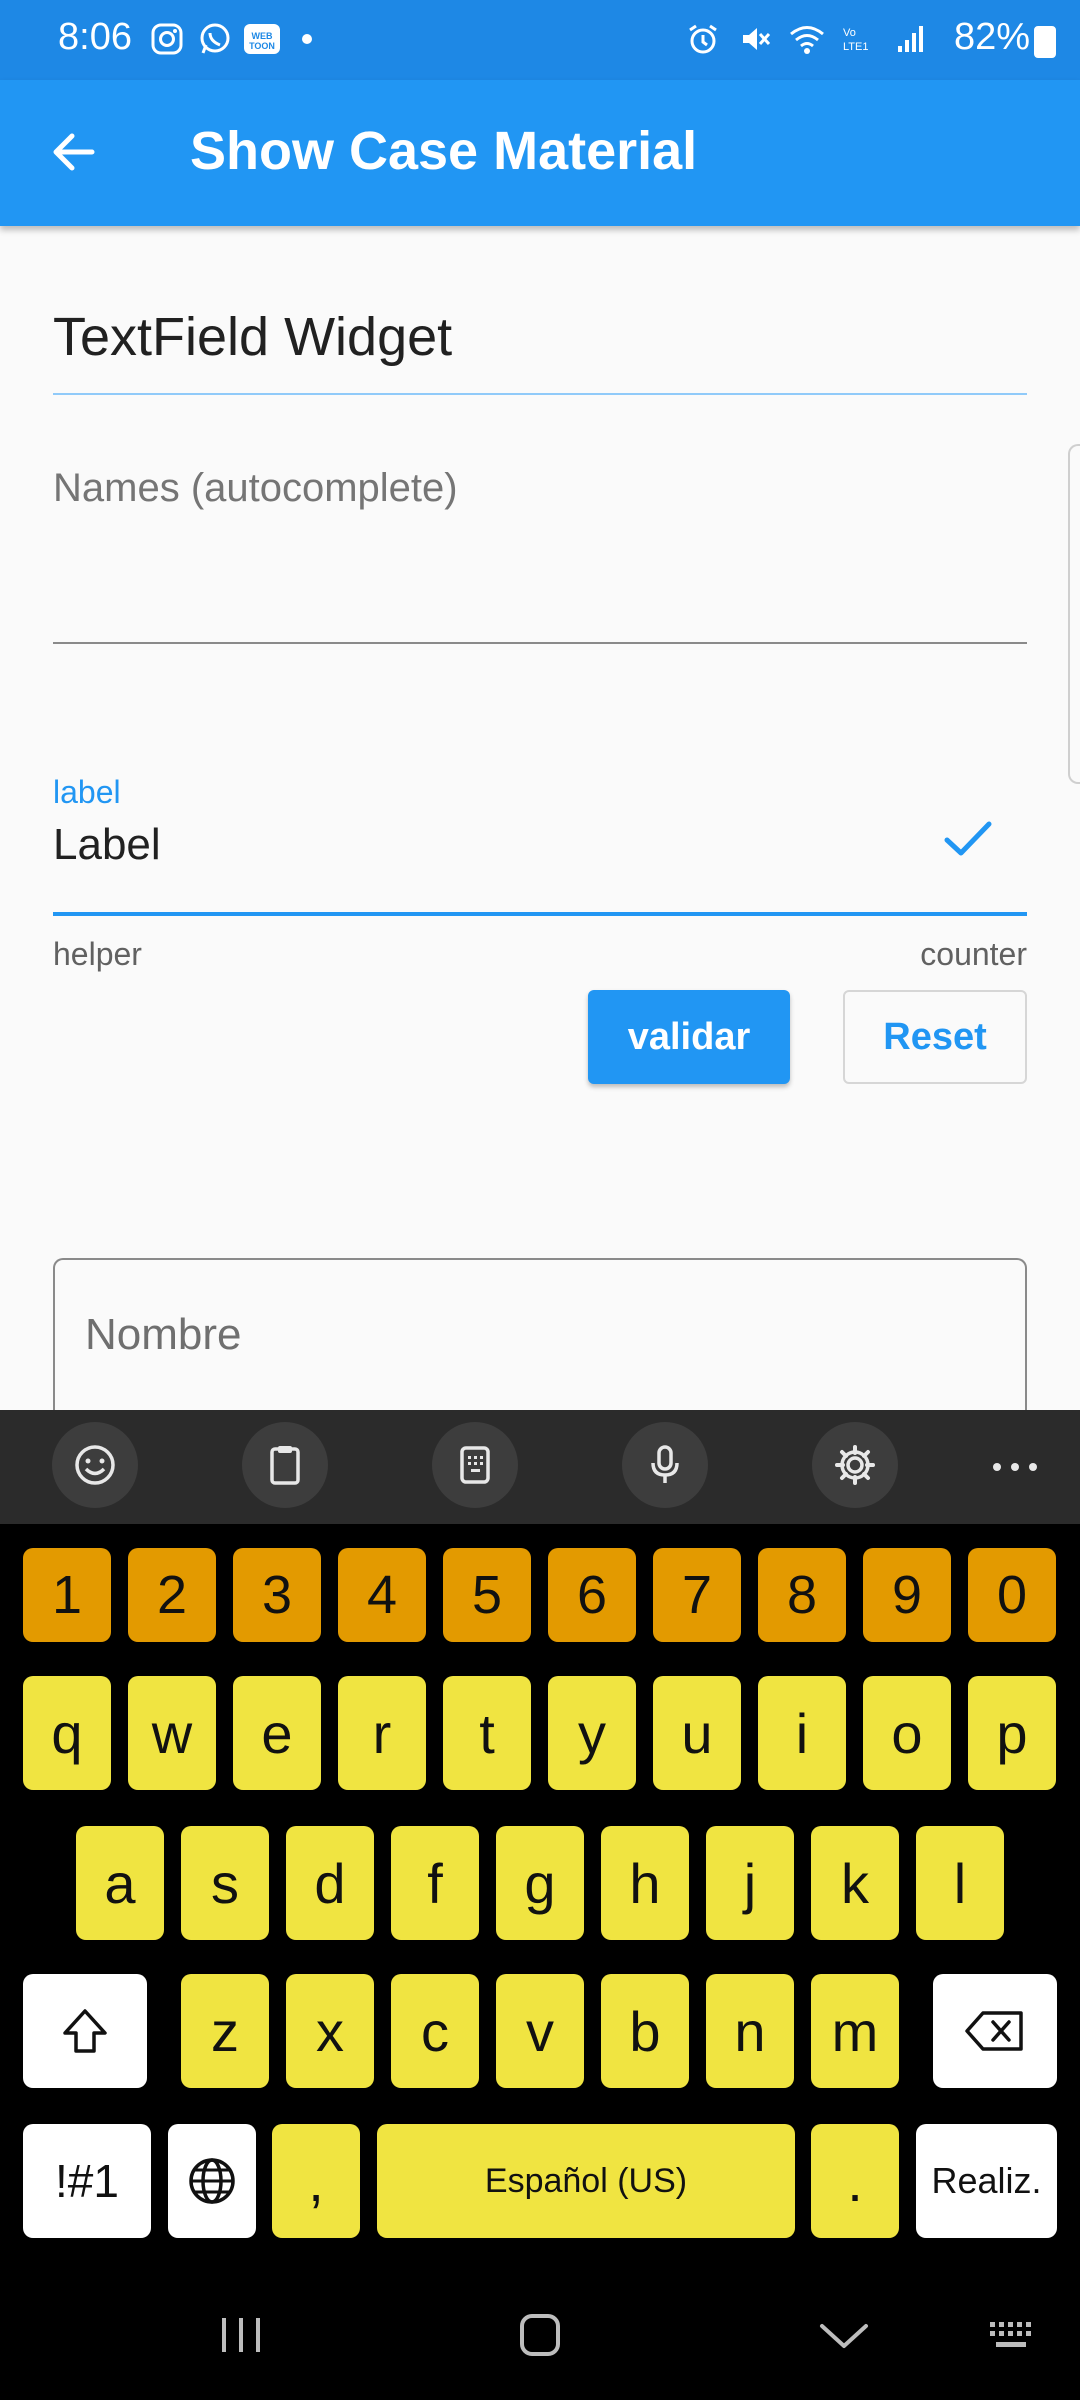 This screenshot has width=1080, height=2400. What do you see at coordinates (1074, 614) in the screenshot?
I see `scroll-indicator` at bounding box center [1074, 614].